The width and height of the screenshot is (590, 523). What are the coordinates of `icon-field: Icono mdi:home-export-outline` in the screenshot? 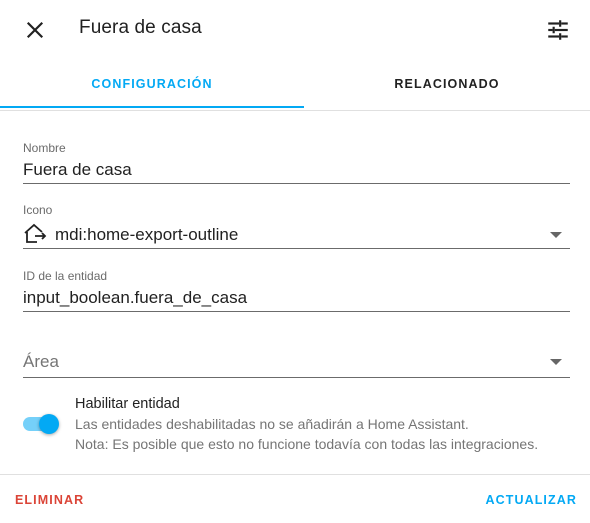 It's located at (296, 226).